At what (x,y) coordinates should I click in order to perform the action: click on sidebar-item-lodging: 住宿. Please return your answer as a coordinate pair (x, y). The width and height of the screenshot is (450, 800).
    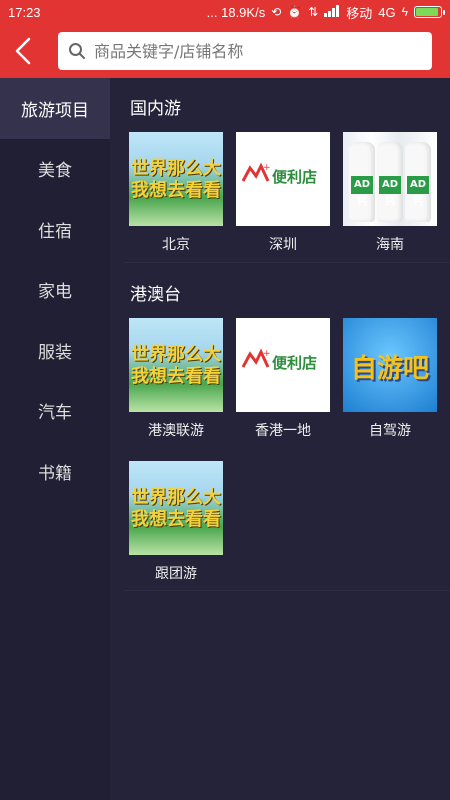
    Looking at the image, I should click on (55, 229).